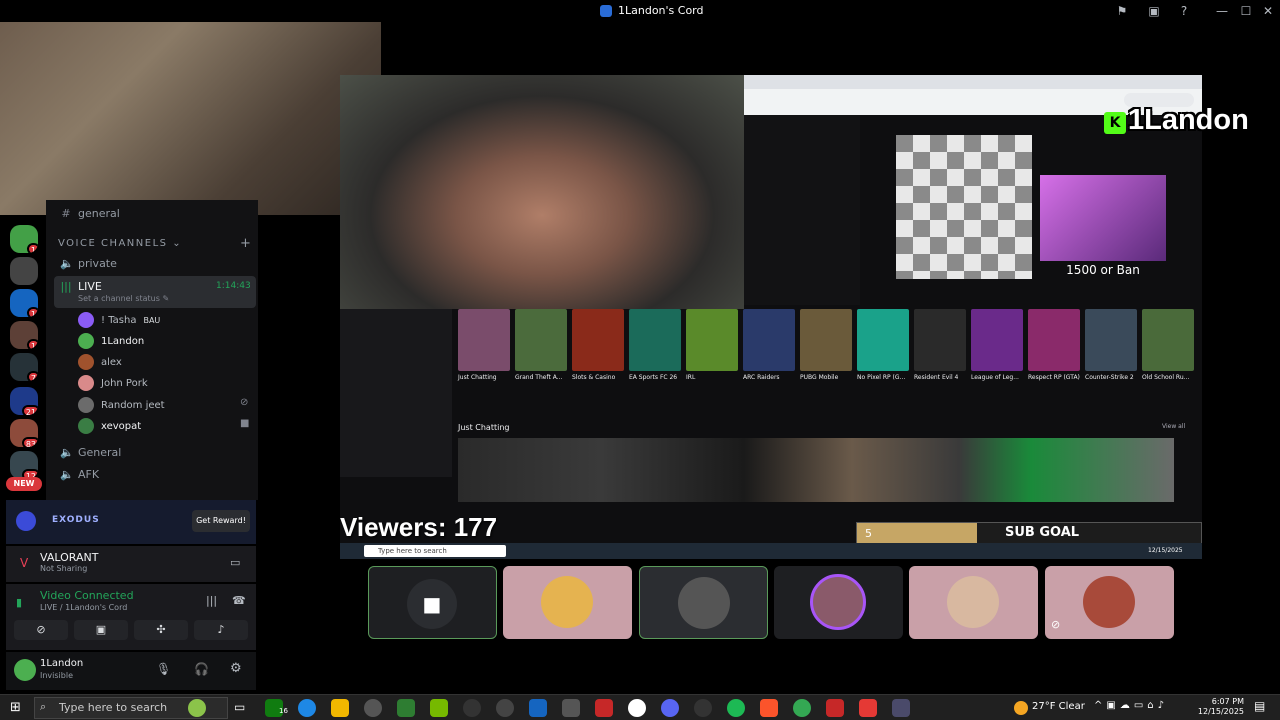 The image size is (1280, 720). What do you see at coordinates (1103, 270) in the screenshot?
I see `chess-caption: 1500 or Ban` at bounding box center [1103, 270].